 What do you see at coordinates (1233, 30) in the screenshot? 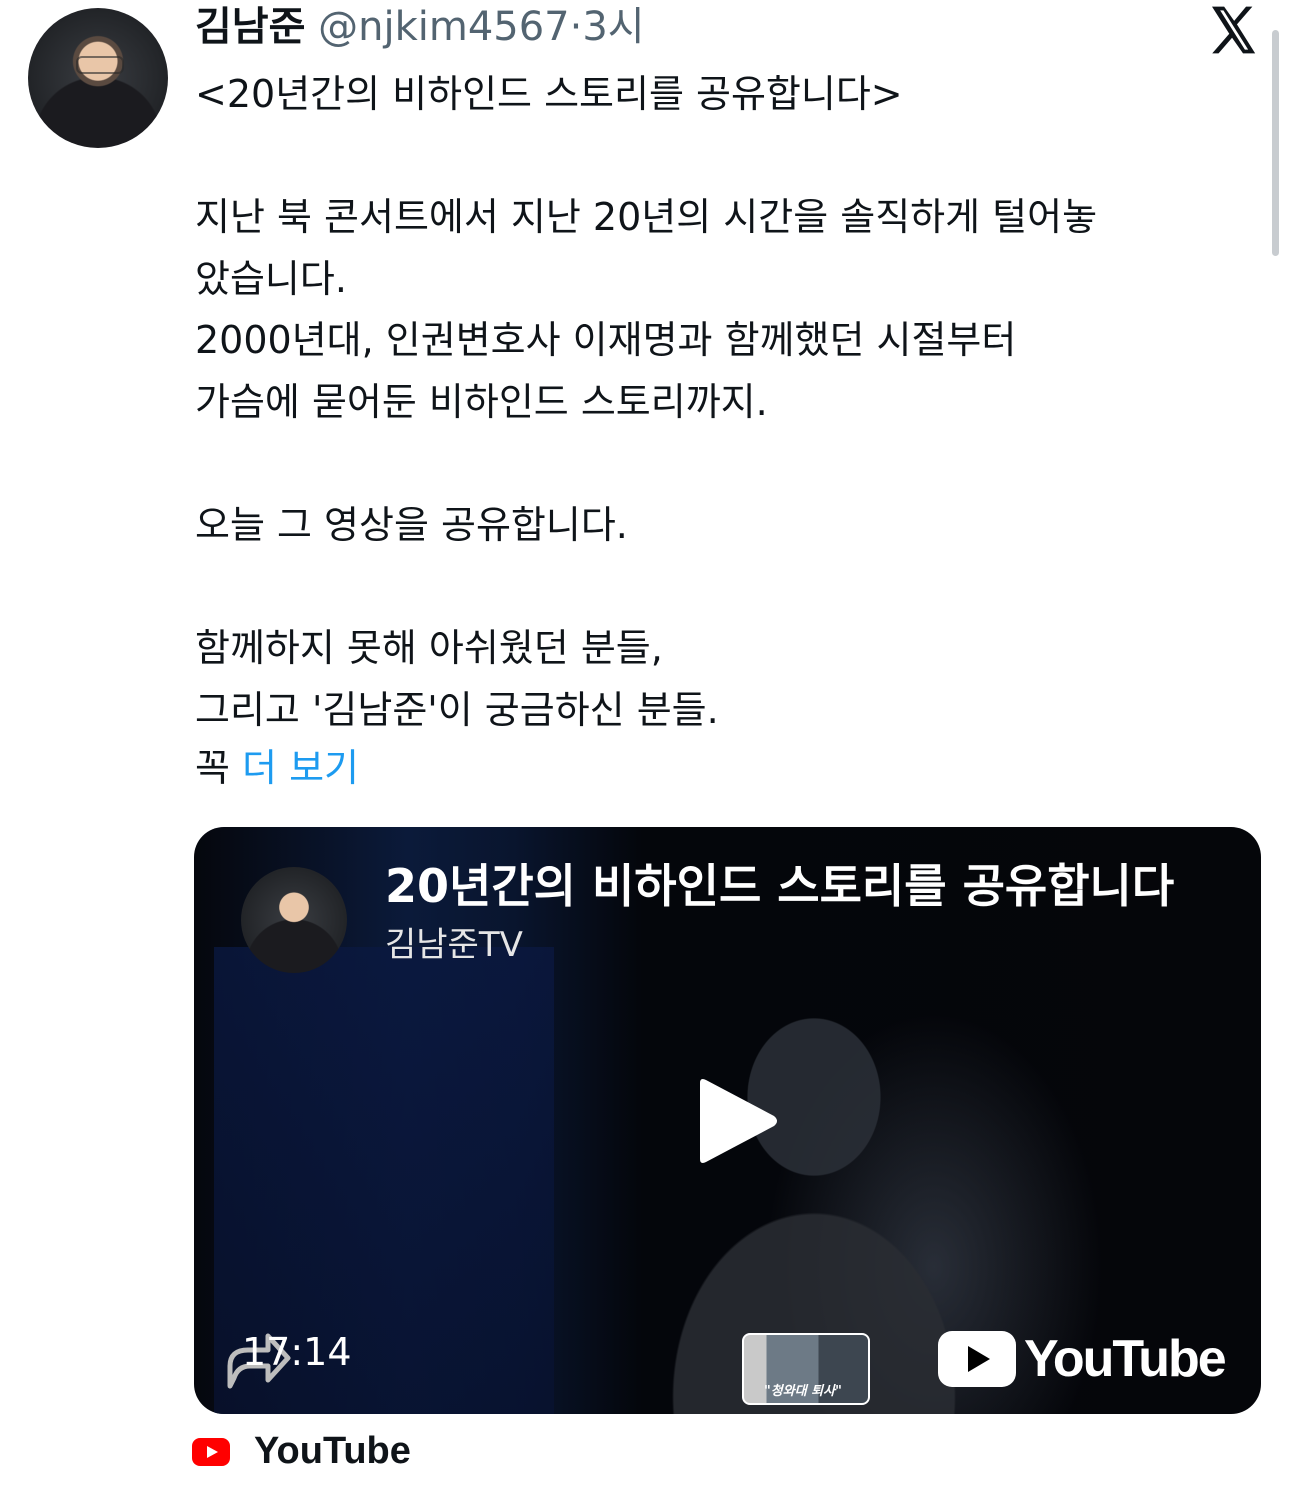
I see `x-logo-icon` at bounding box center [1233, 30].